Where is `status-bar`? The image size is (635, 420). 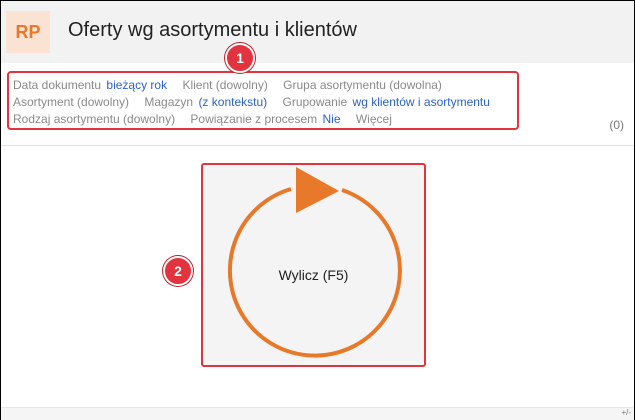 status-bar is located at coordinates (317, 413).